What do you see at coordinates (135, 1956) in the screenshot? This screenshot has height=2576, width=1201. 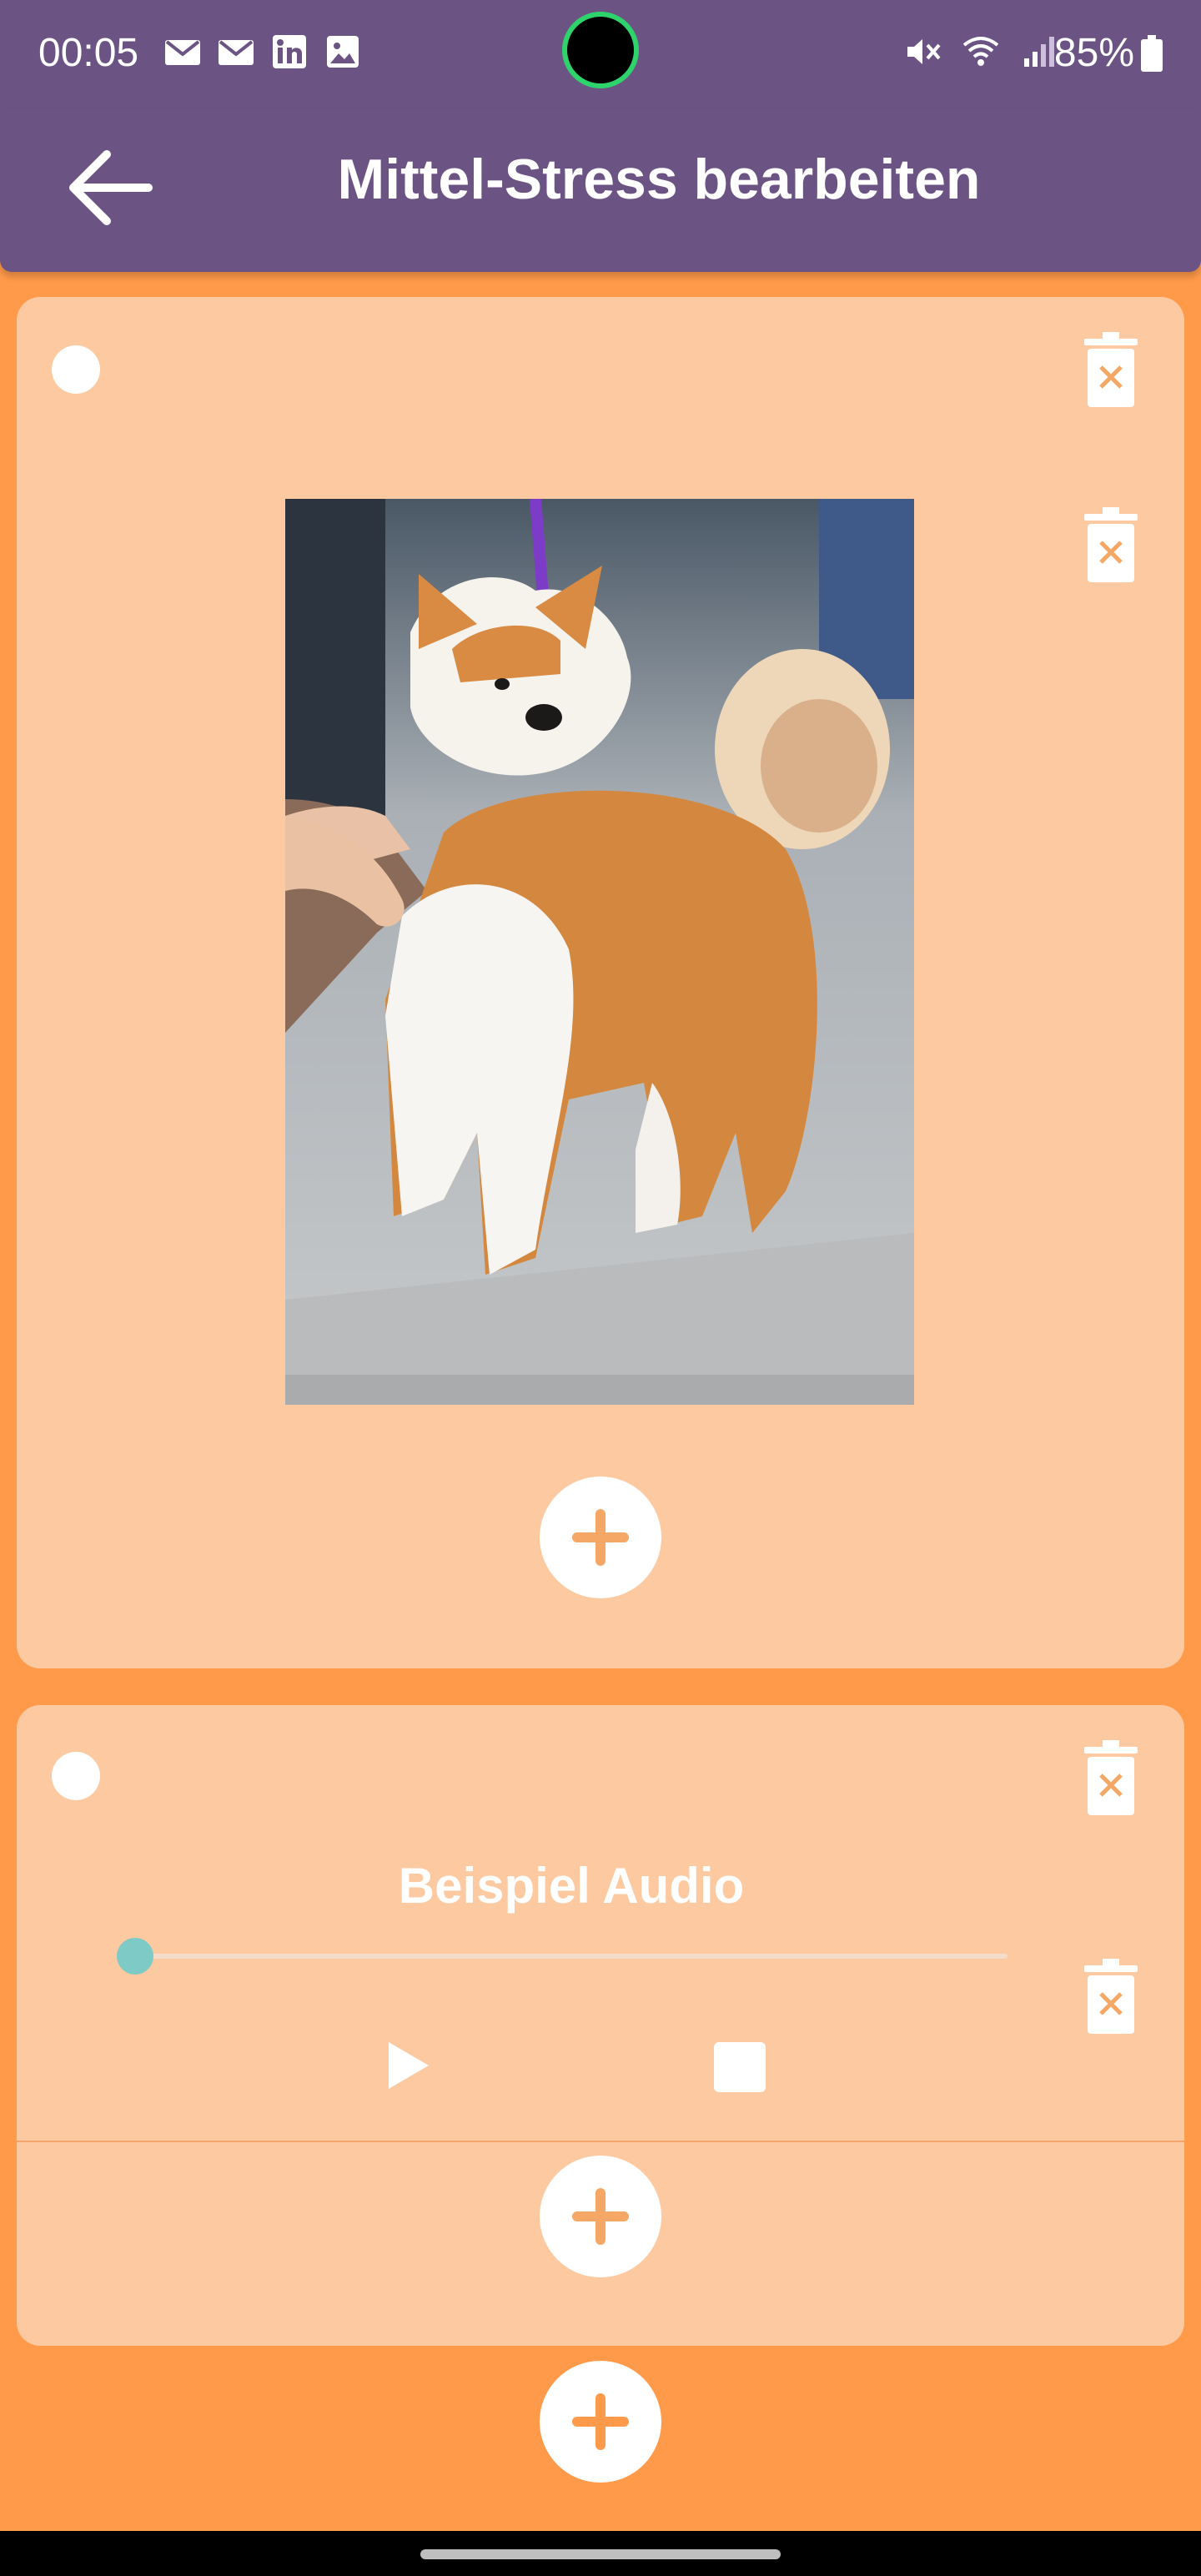 I see `audio-progress-thumb` at bounding box center [135, 1956].